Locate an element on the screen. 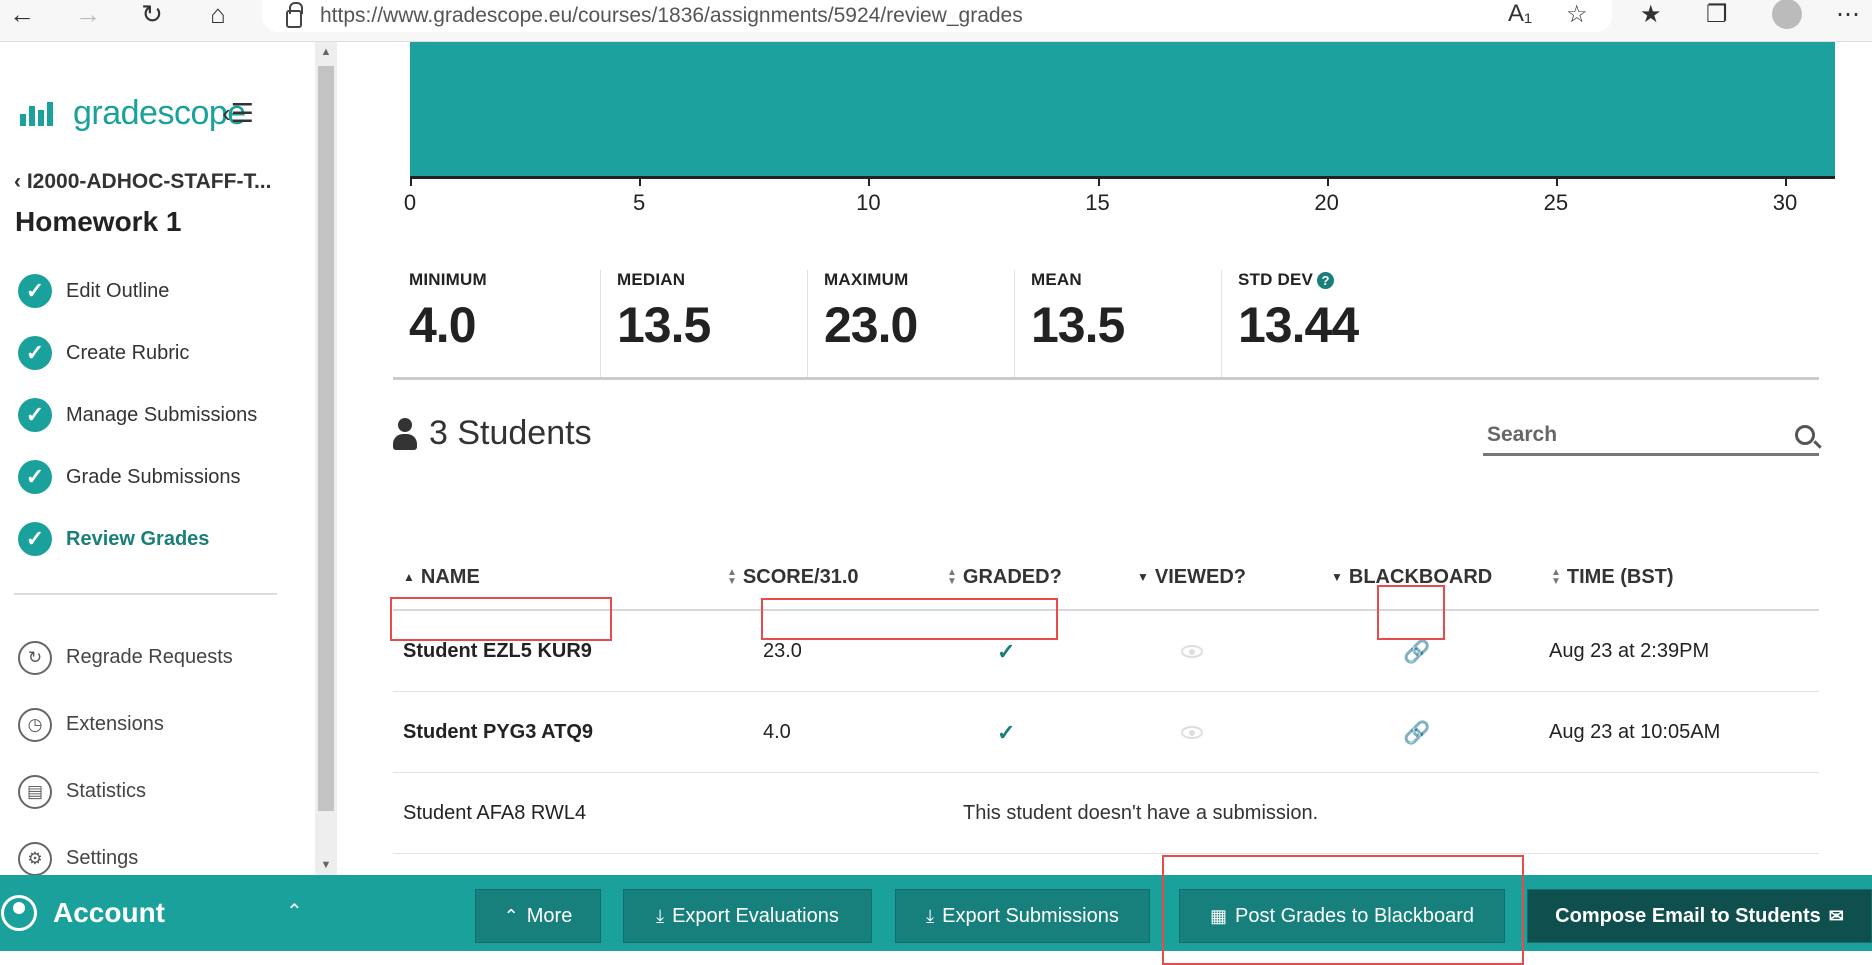 This screenshot has height=965, width=1872. student-name: Student AFA8 RWL4 is located at coordinates (494, 813).